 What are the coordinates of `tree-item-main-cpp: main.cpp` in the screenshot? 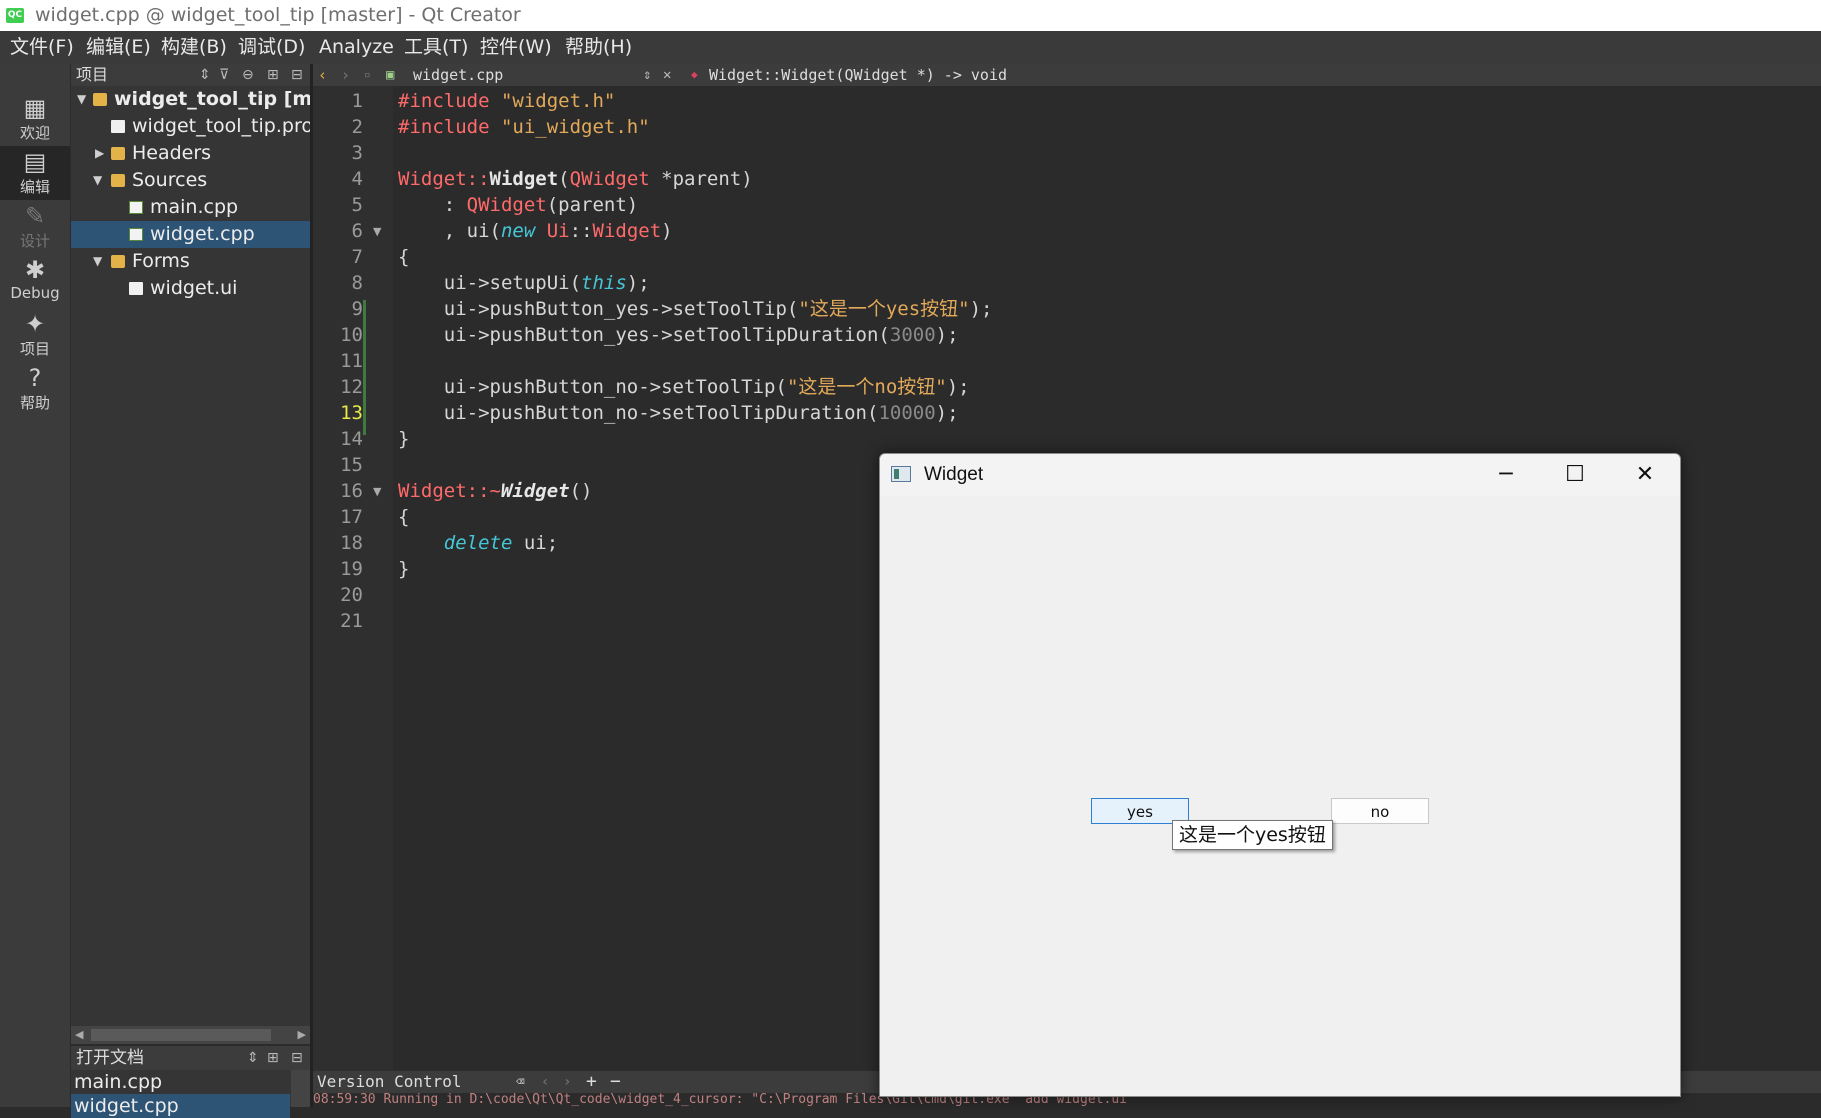 It's located at (190, 207).